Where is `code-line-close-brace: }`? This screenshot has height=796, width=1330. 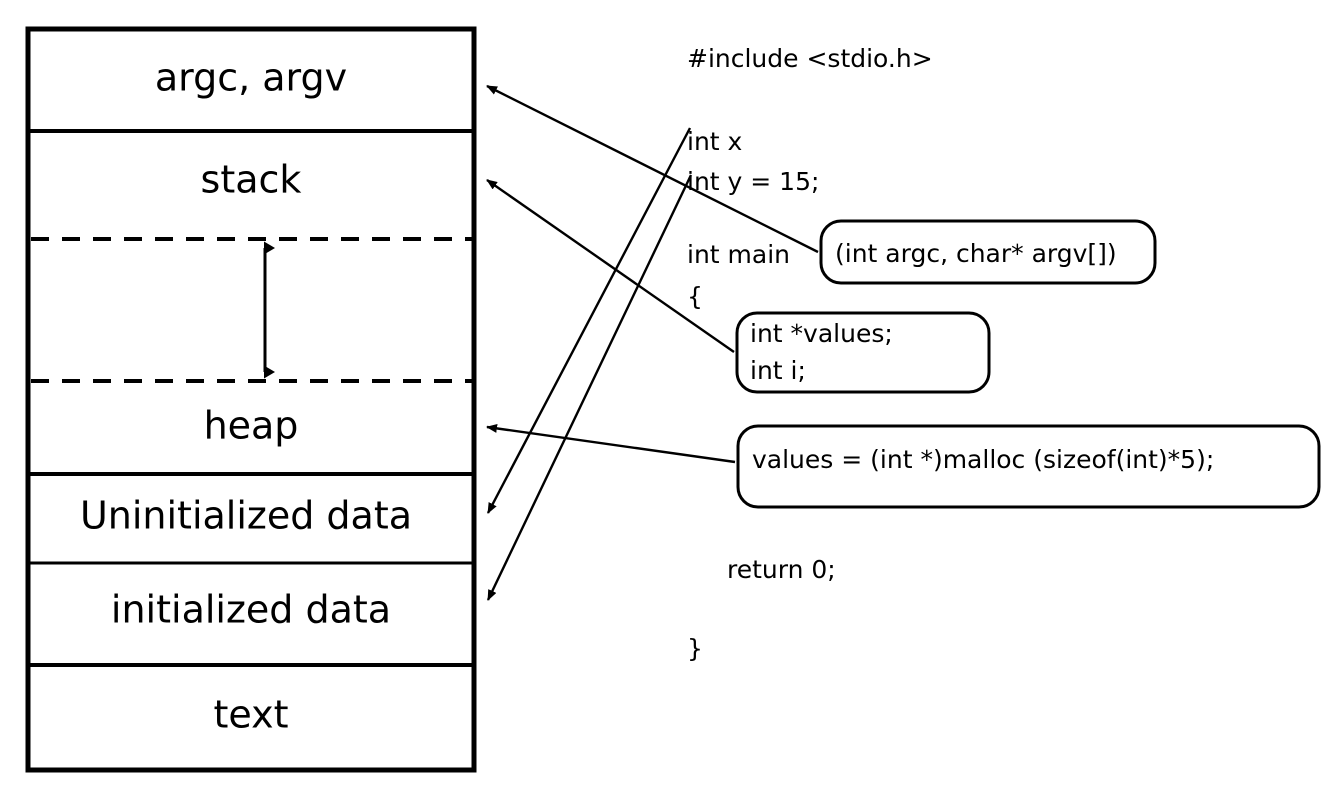 code-line-close-brace: } is located at coordinates (695, 648).